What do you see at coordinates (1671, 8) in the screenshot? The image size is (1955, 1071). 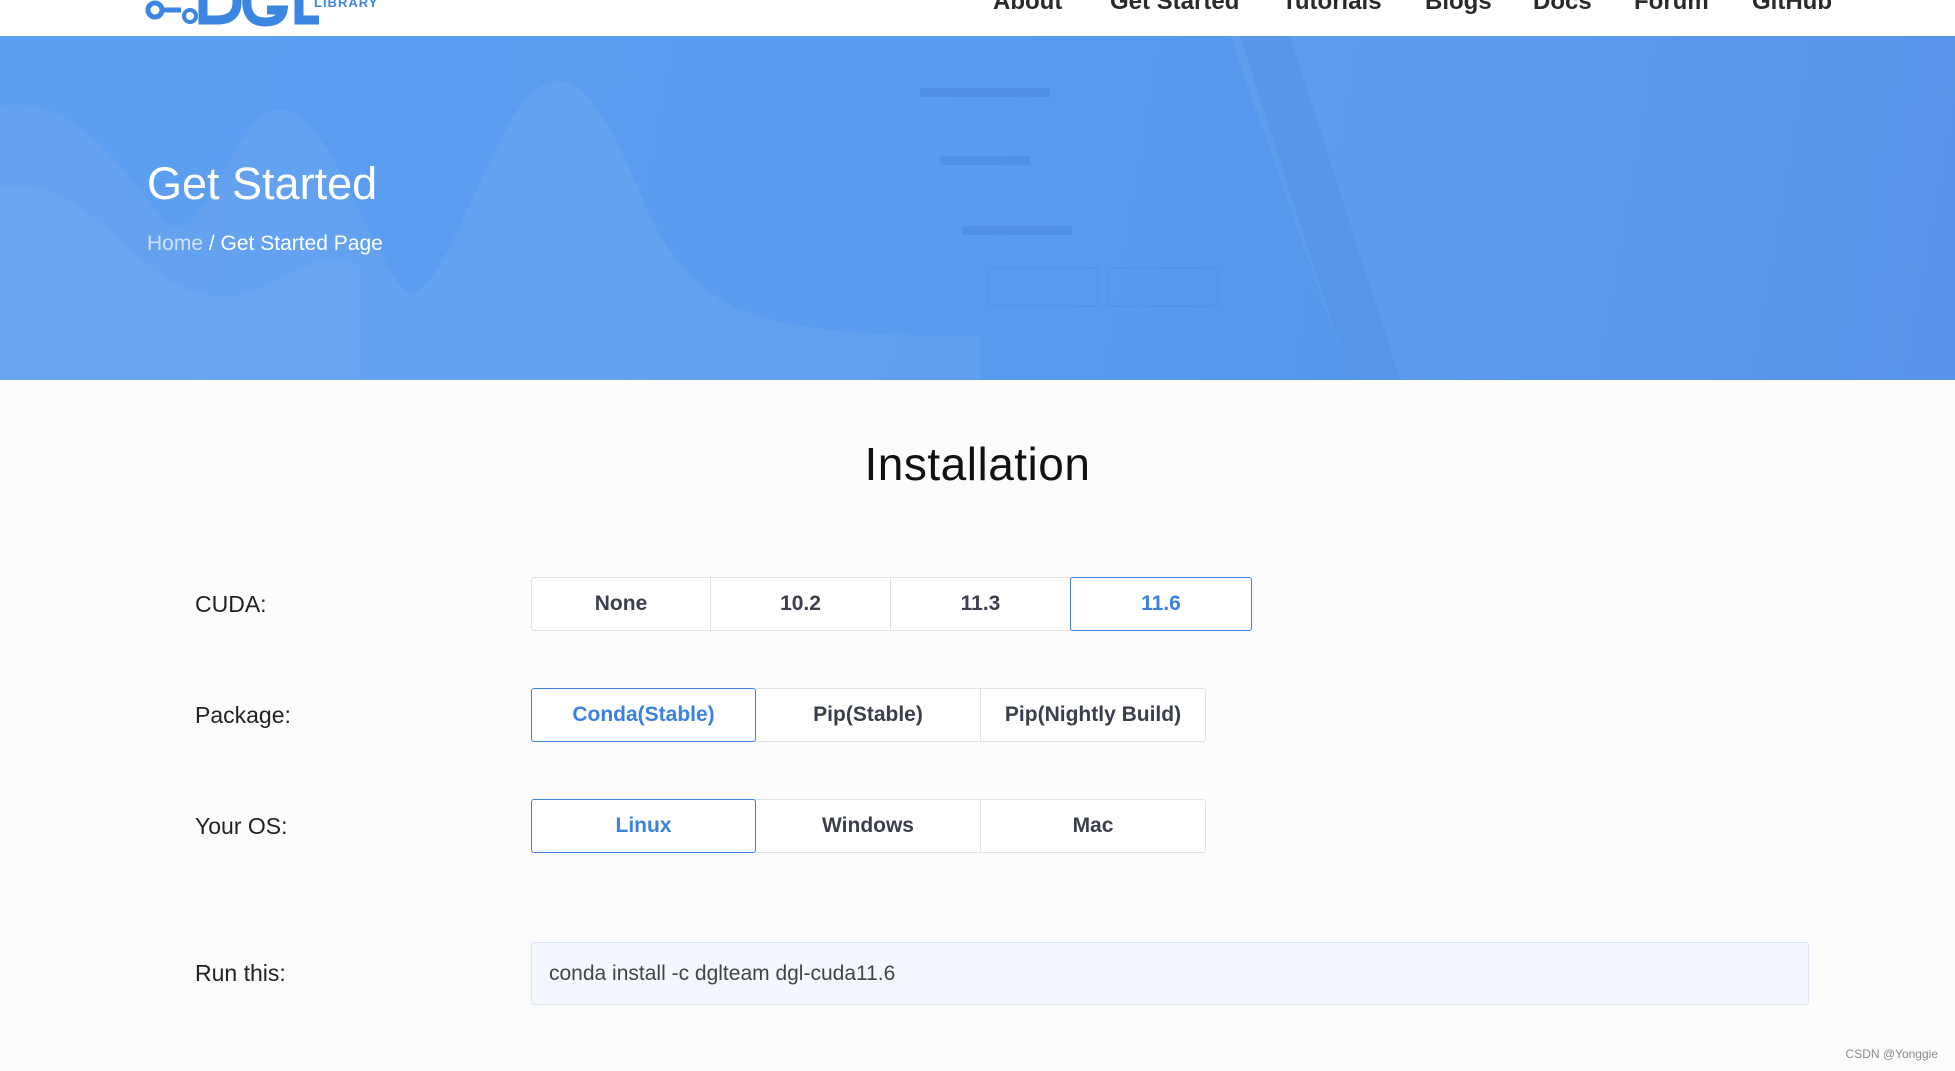 I see `nav-forum: Forum` at bounding box center [1671, 8].